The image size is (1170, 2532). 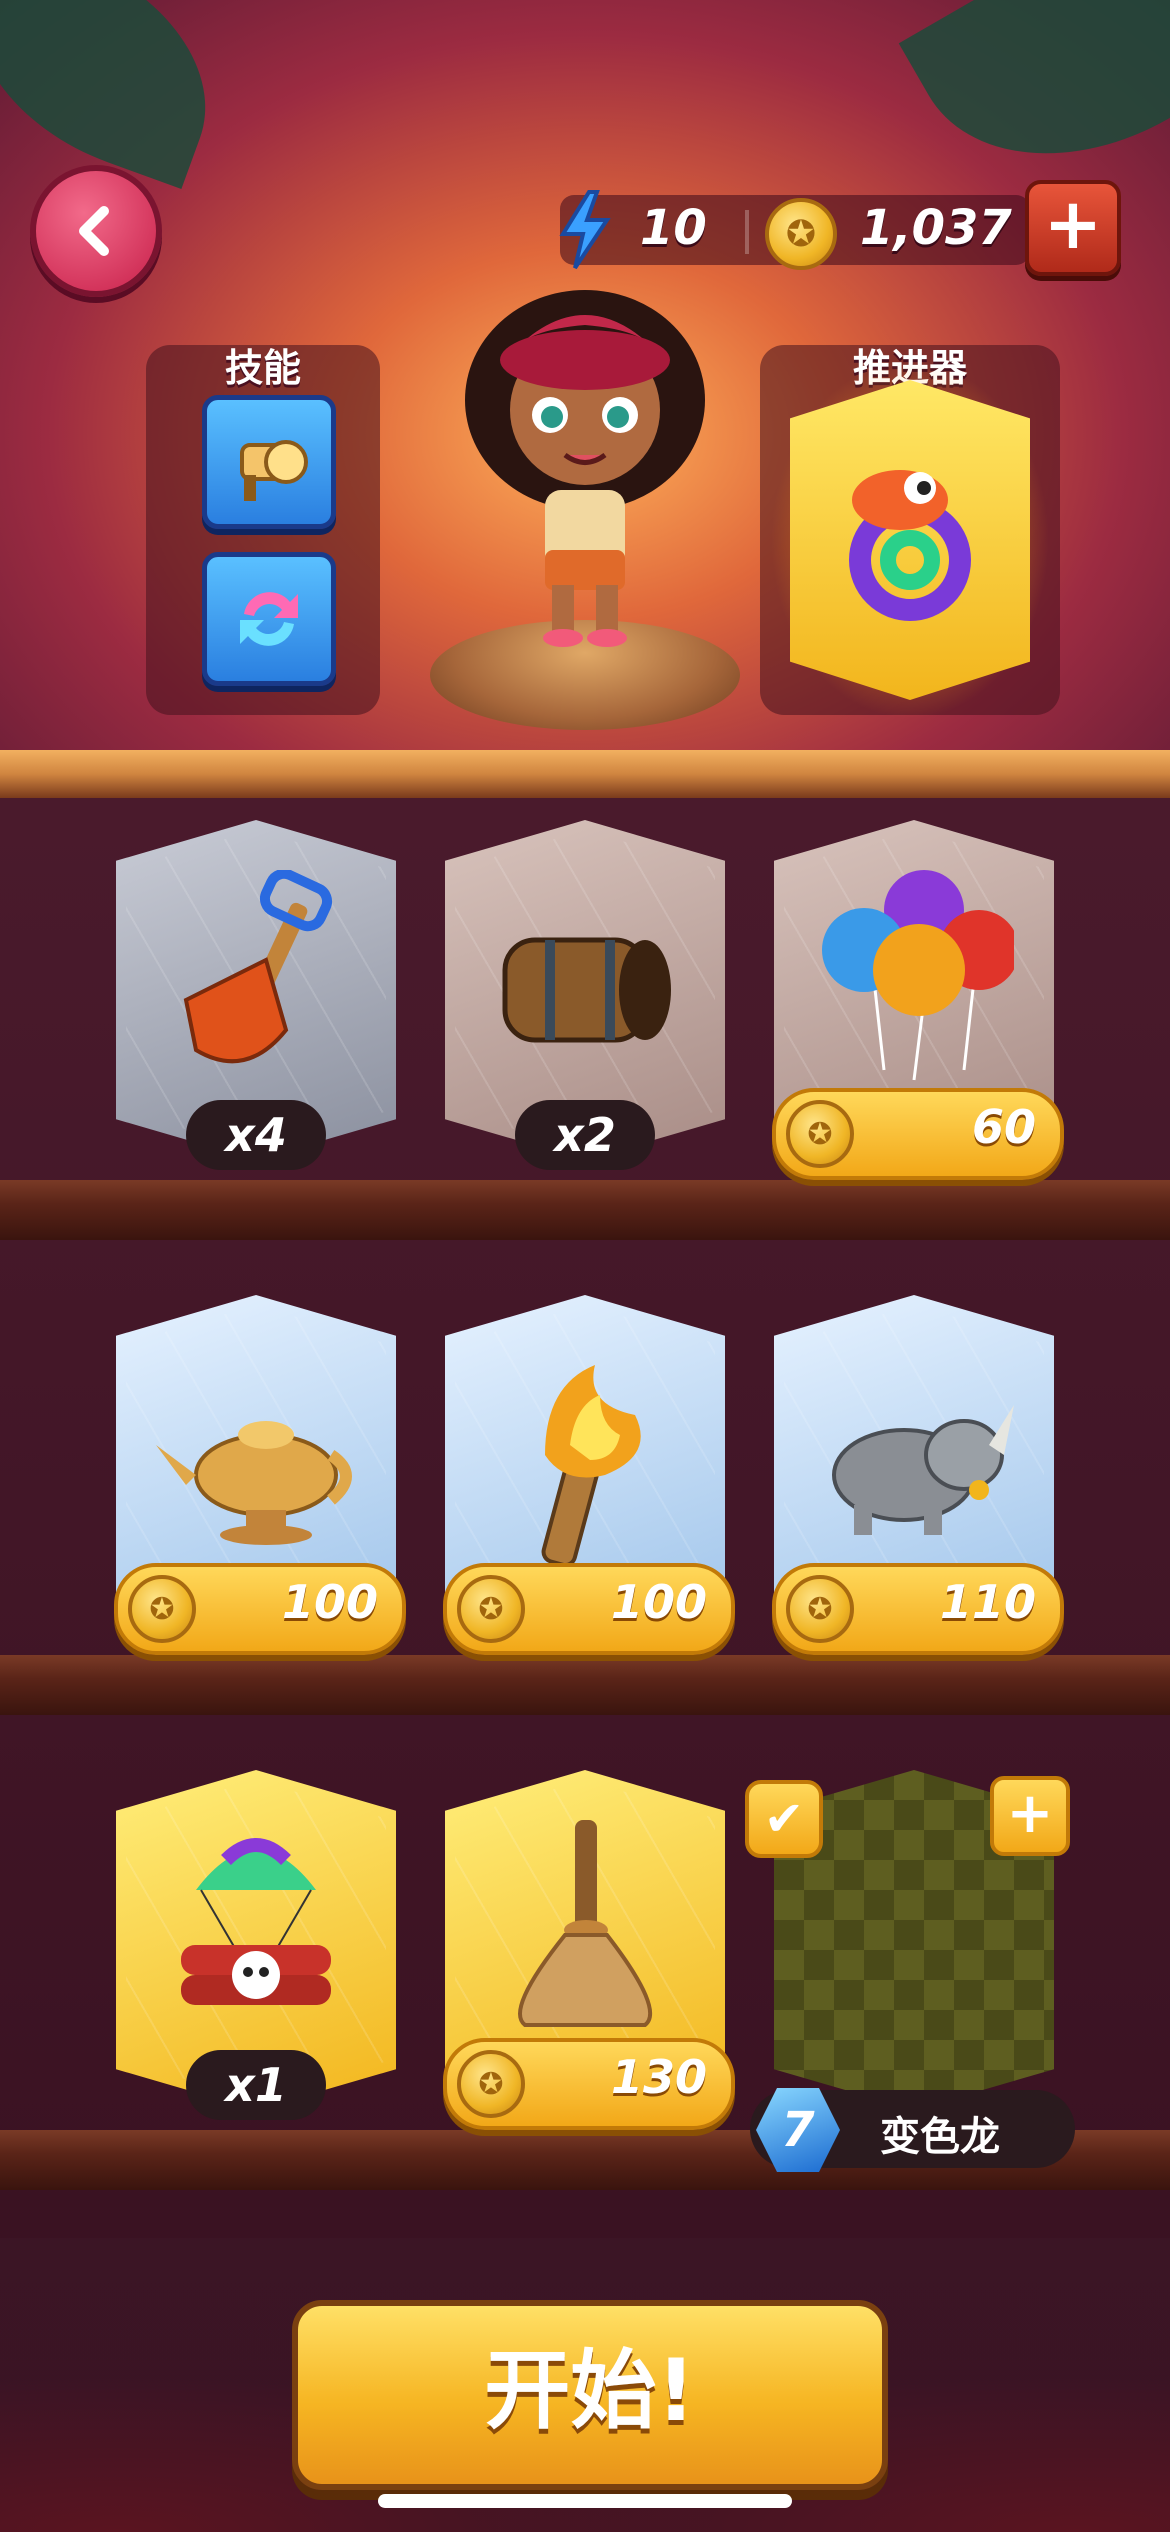 I want to click on add-coins-button: +, so click(x=1073, y=228).